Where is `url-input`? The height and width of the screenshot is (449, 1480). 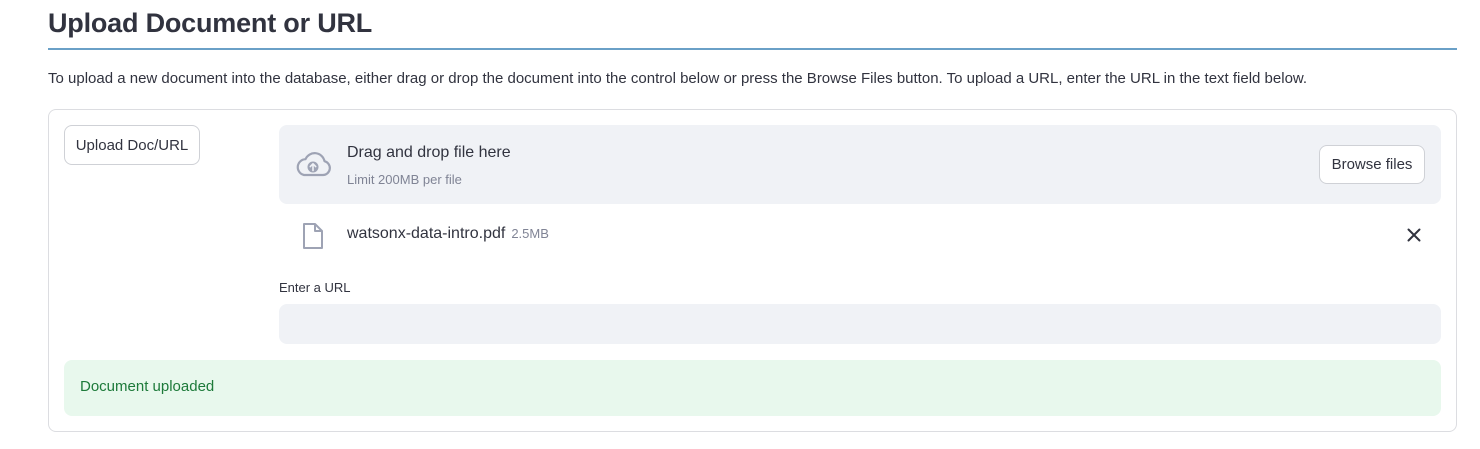 url-input is located at coordinates (860, 324).